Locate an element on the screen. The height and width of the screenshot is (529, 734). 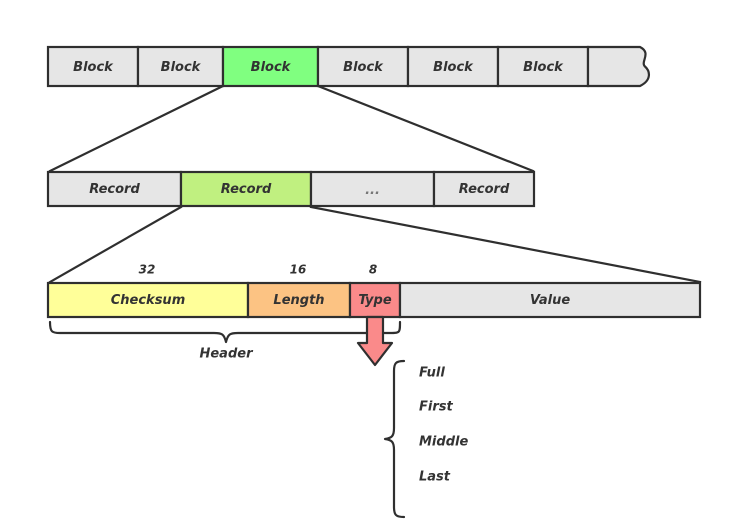
block-cell-5-label: Block is located at coordinates (543, 67).